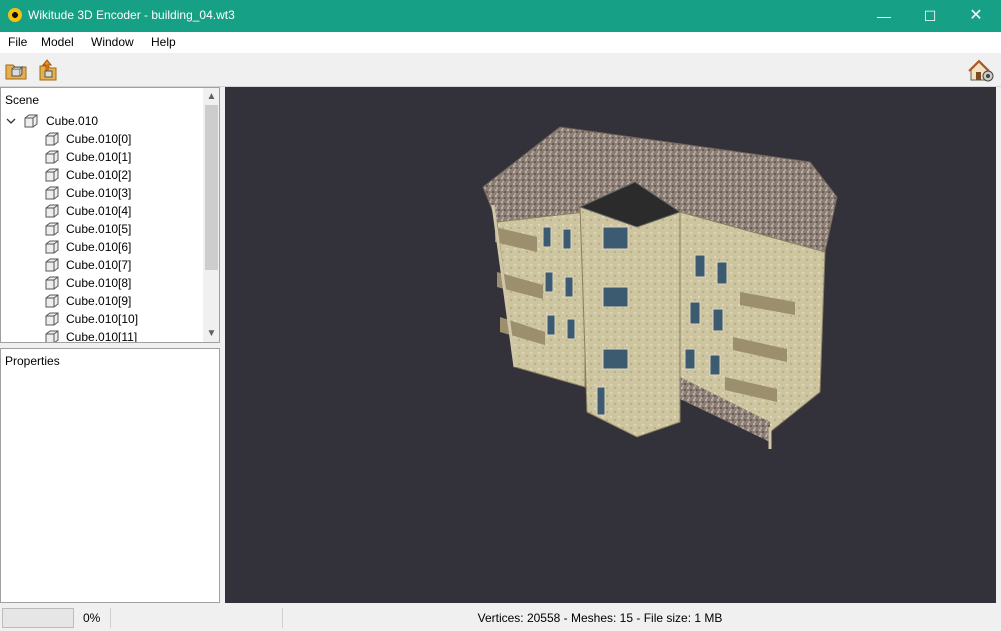 The width and height of the screenshot is (1001, 631). Describe the element at coordinates (131, 15) in the screenshot. I see `window-title: Wikitude 3D Encoder - building_04.wt3` at that location.